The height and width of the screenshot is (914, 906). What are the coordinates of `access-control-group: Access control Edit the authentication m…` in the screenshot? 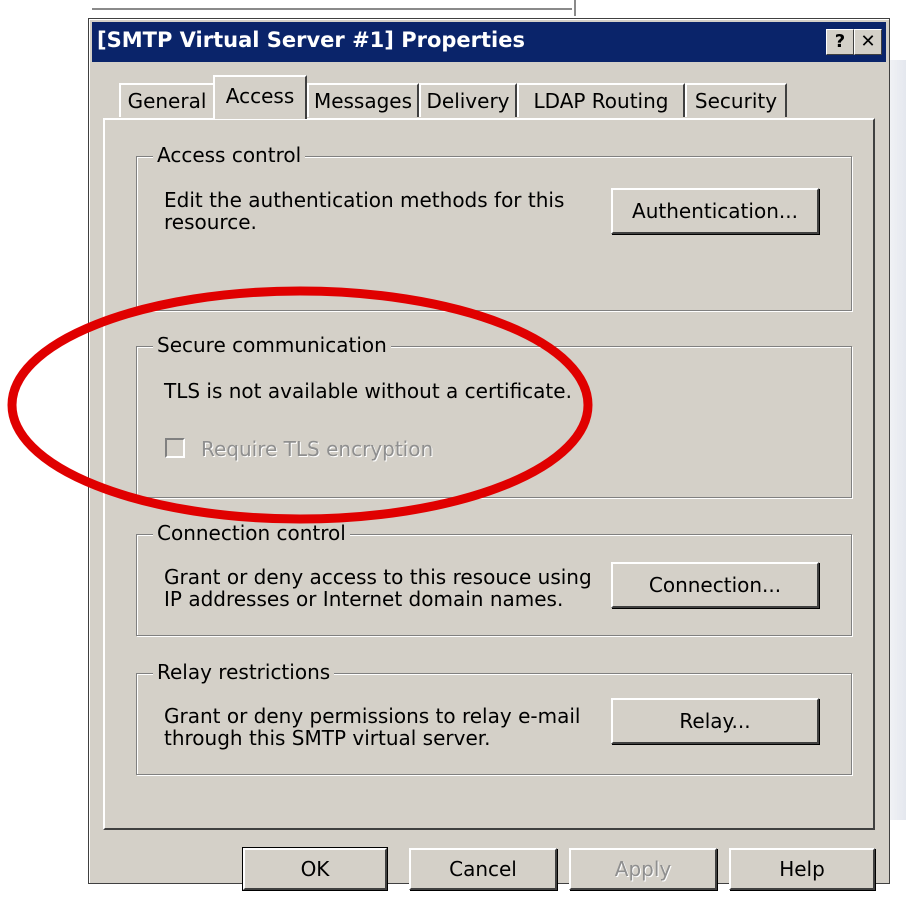 It's located at (494, 227).